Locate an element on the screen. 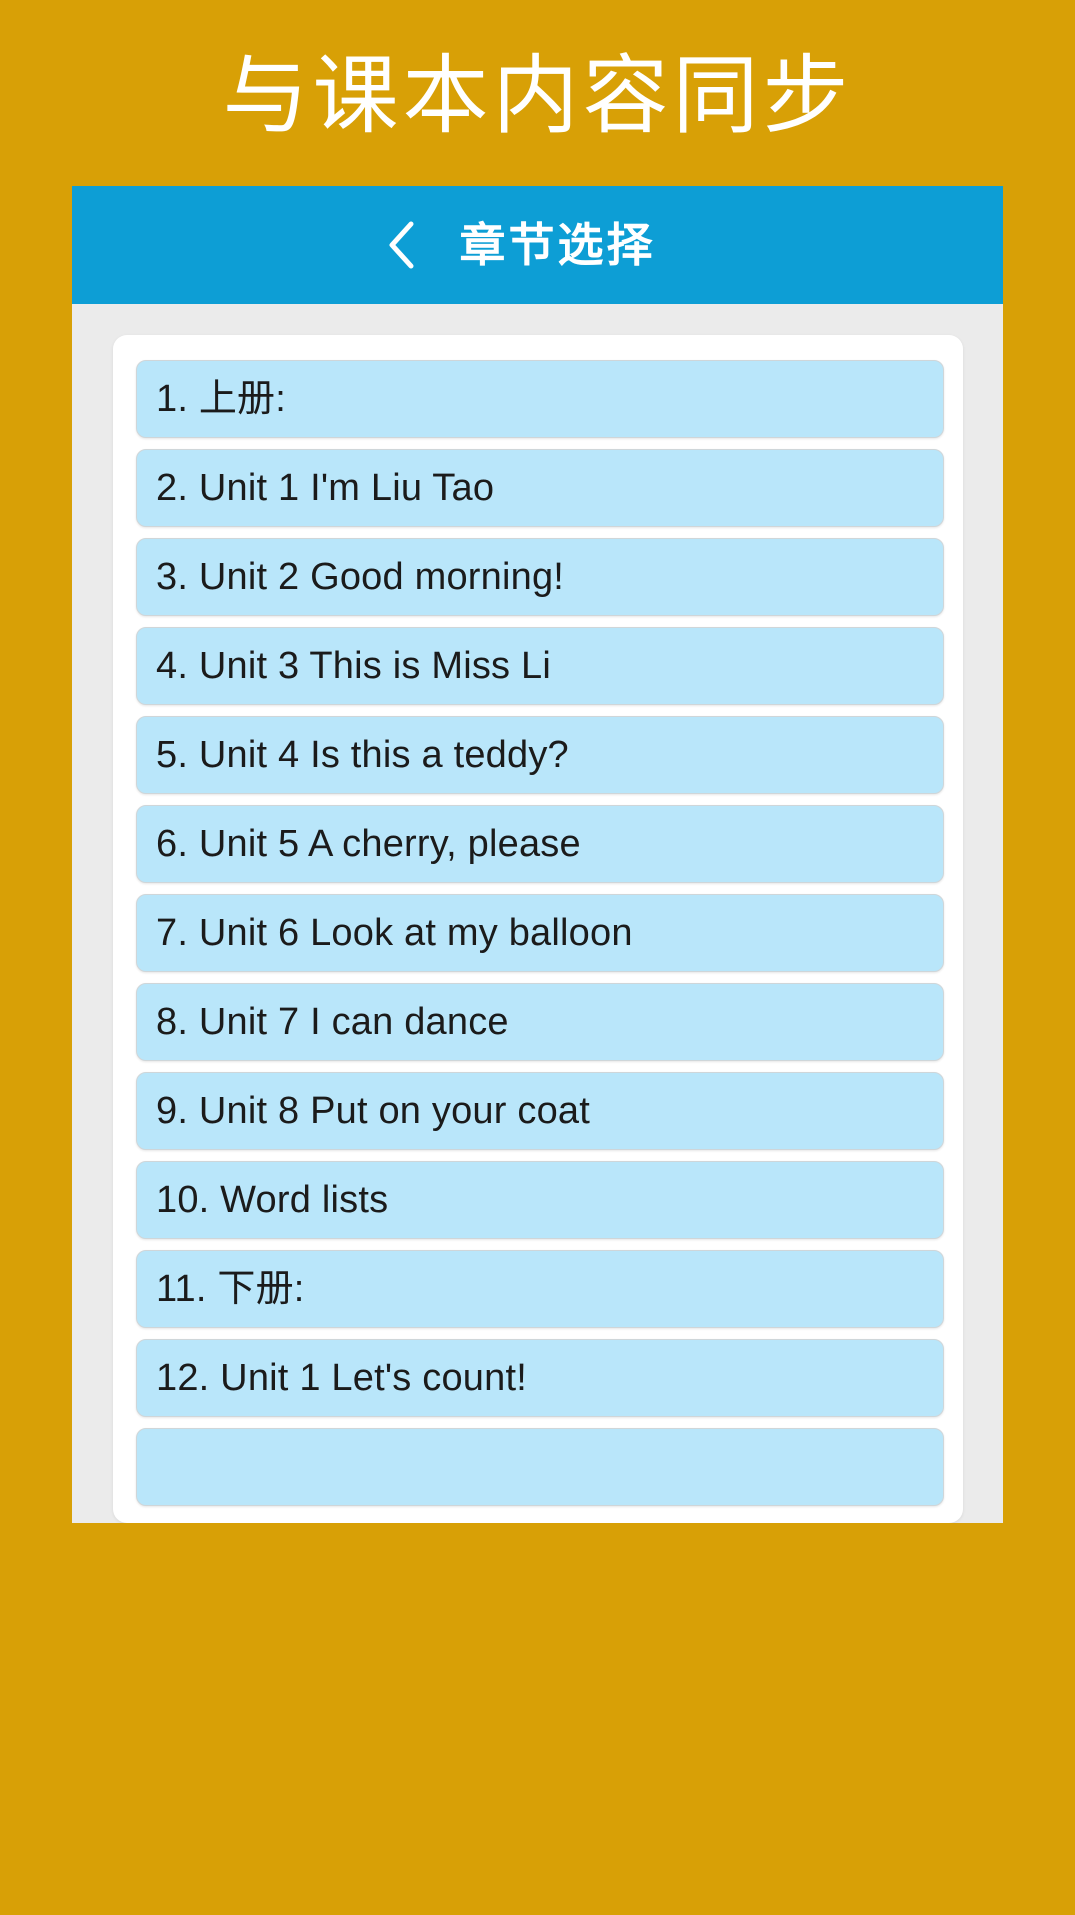 Image resolution: width=1075 pixels, height=1915 pixels. chevron-left-icon is located at coordinates (401, 245).